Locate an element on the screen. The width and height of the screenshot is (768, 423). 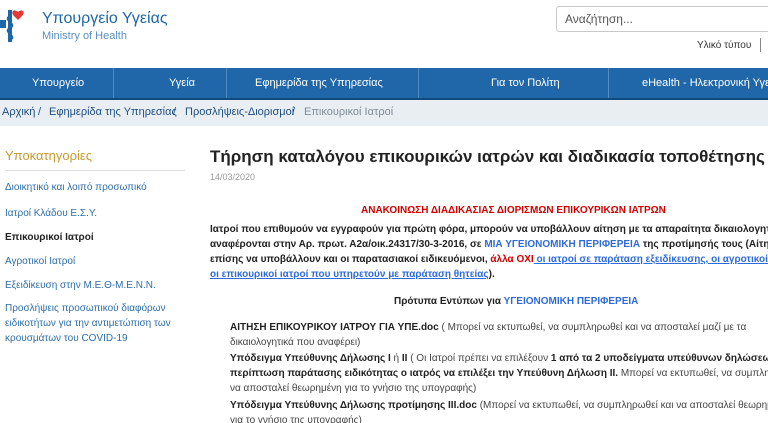
sidebar-title: Υποκατηγορίες is located at coordinates (48, 155).